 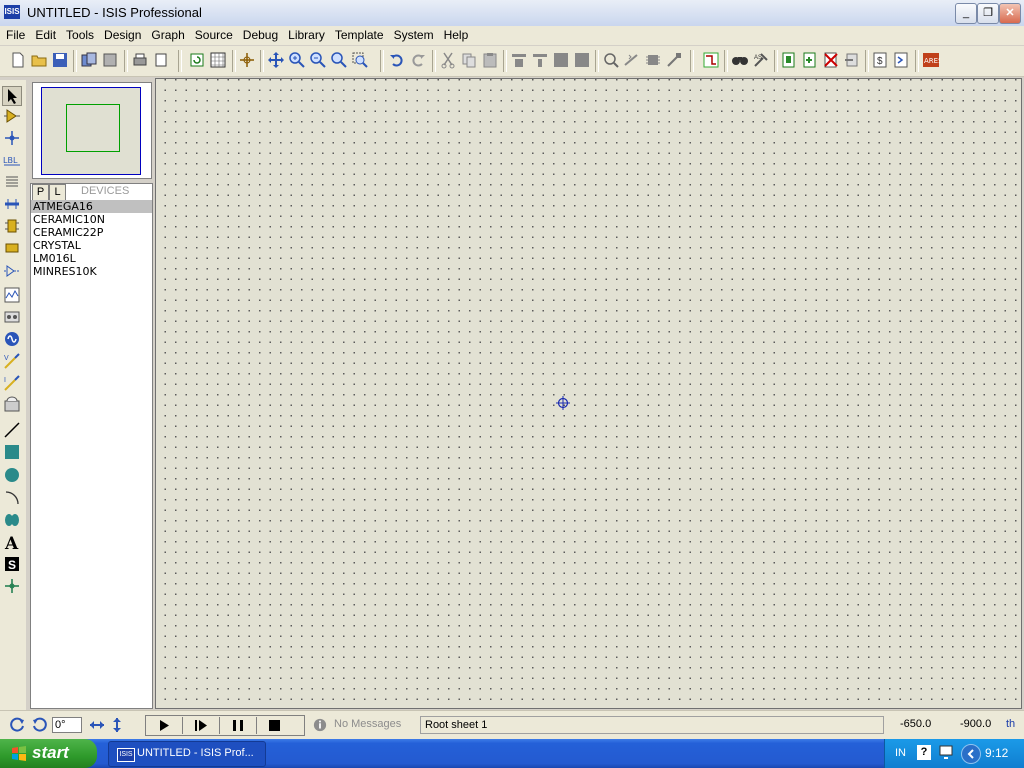 What do you see at coordinates (12, 248) in the screenshot?
I see `terminals-mode-icon` at bounding box center [12, 248].